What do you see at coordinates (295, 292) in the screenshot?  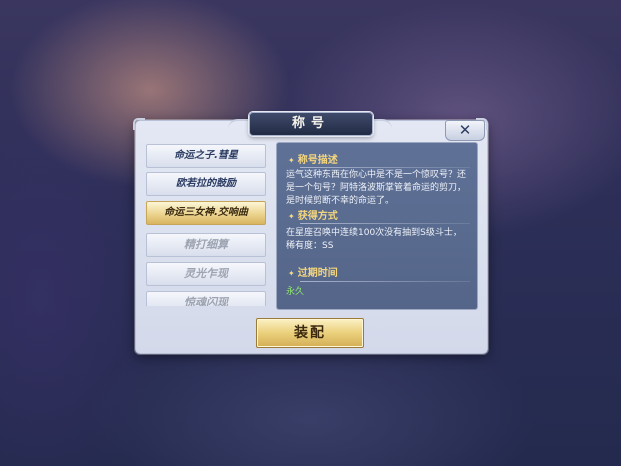 I see `expiry-text: 永久` at bounding box center [295, 292].